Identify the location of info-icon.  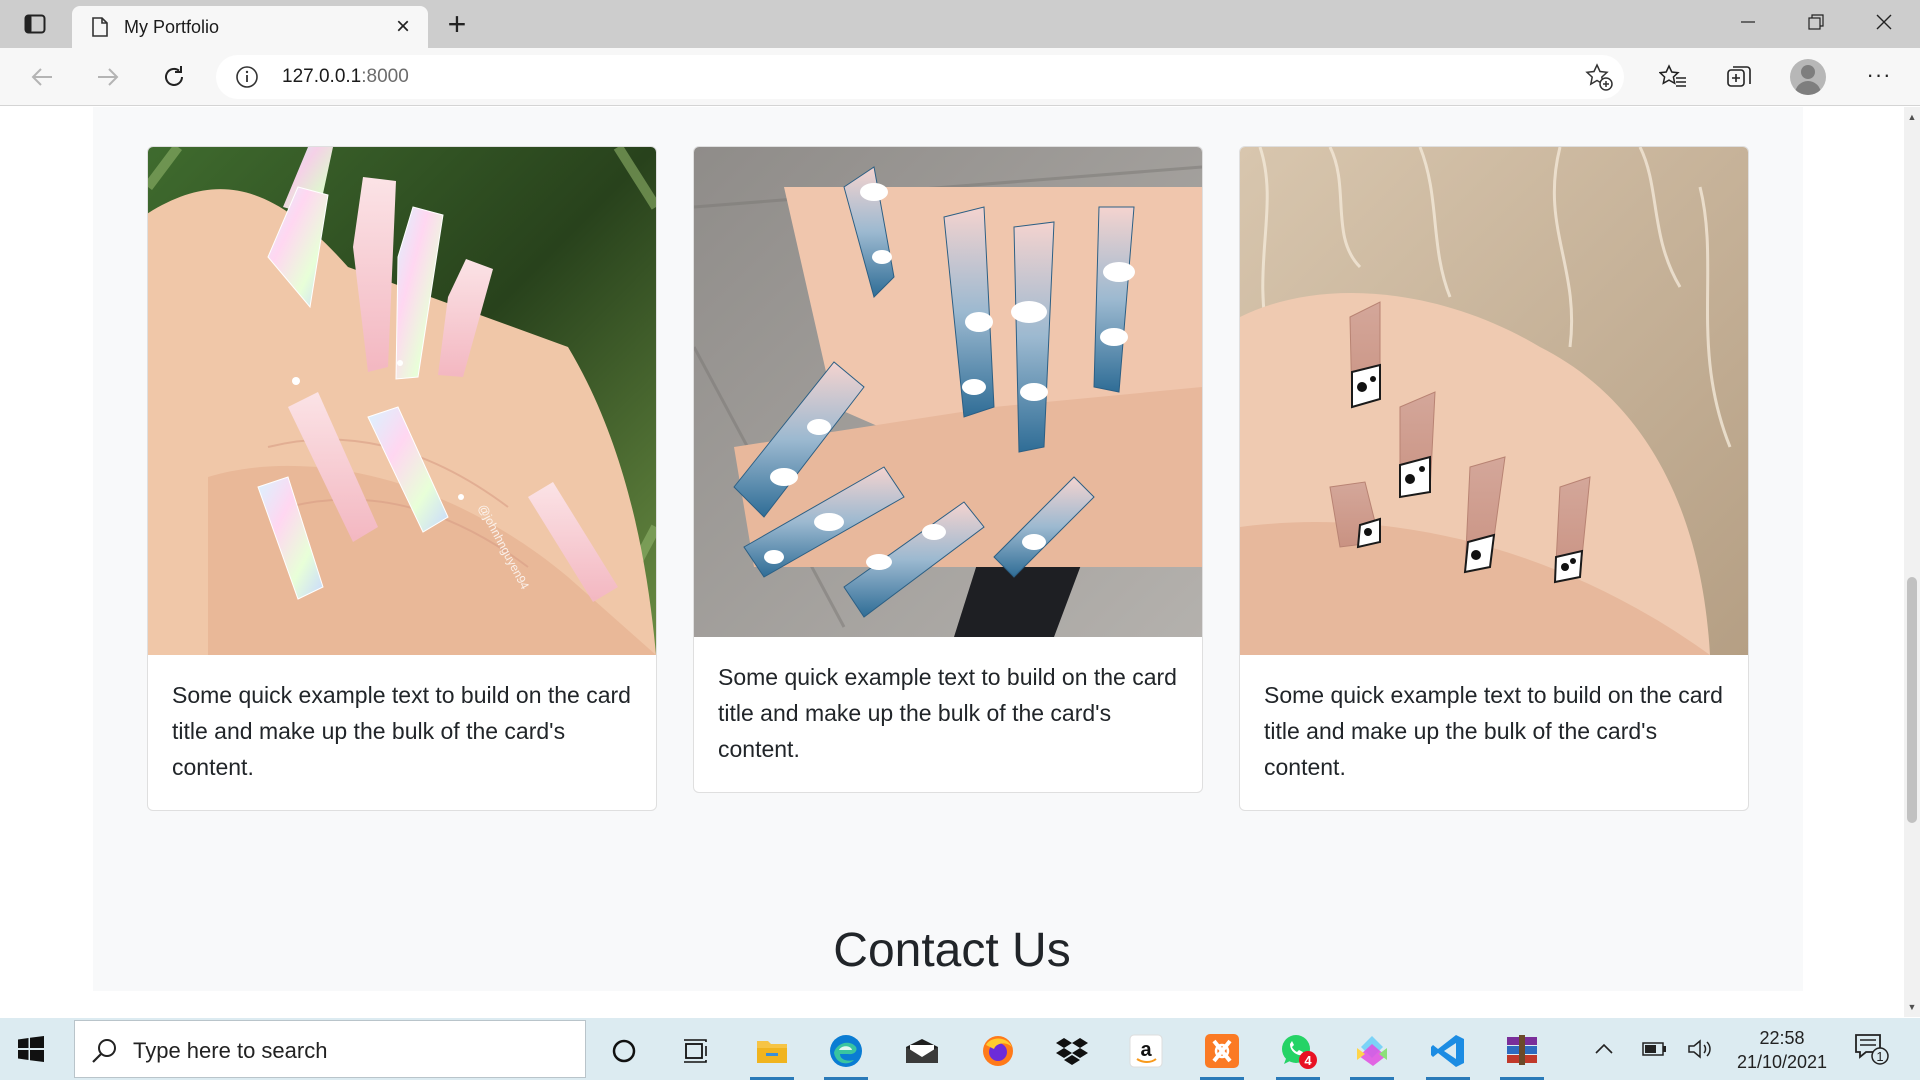
(247, 77).